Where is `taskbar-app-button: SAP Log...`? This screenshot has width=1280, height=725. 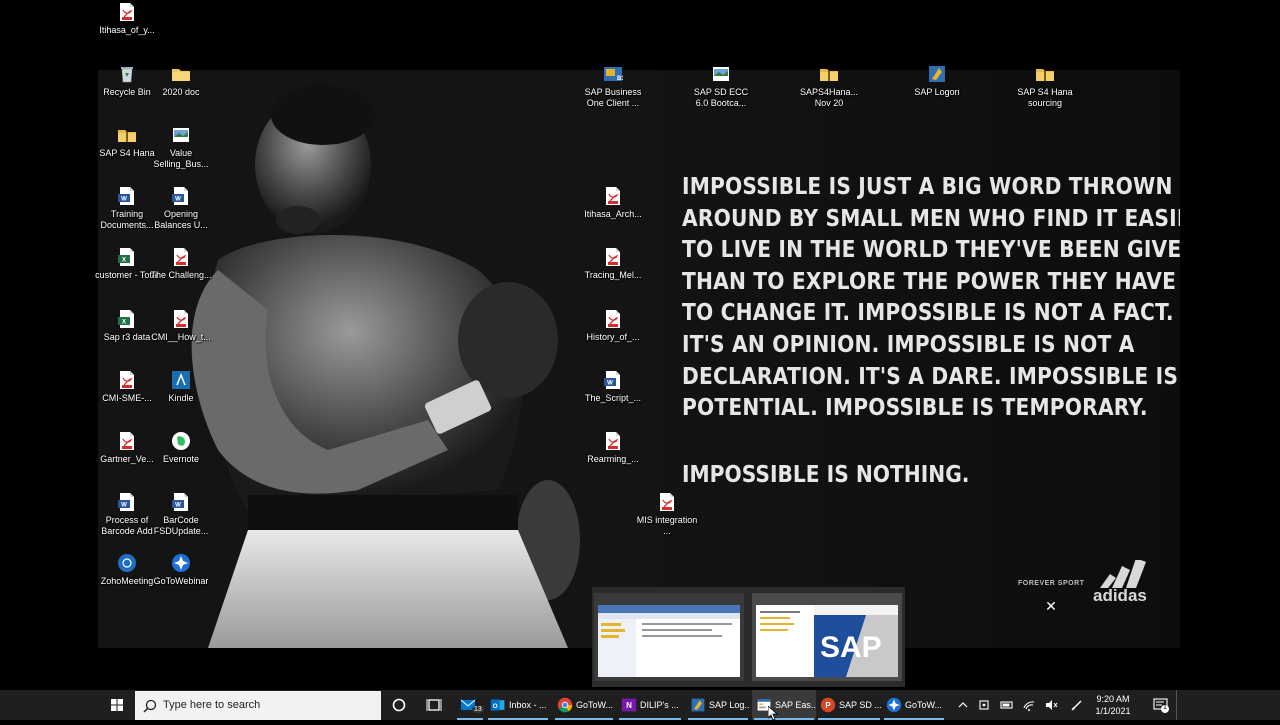 taskbar-app-button: SAP Log... is located at coordinates (718, 705).